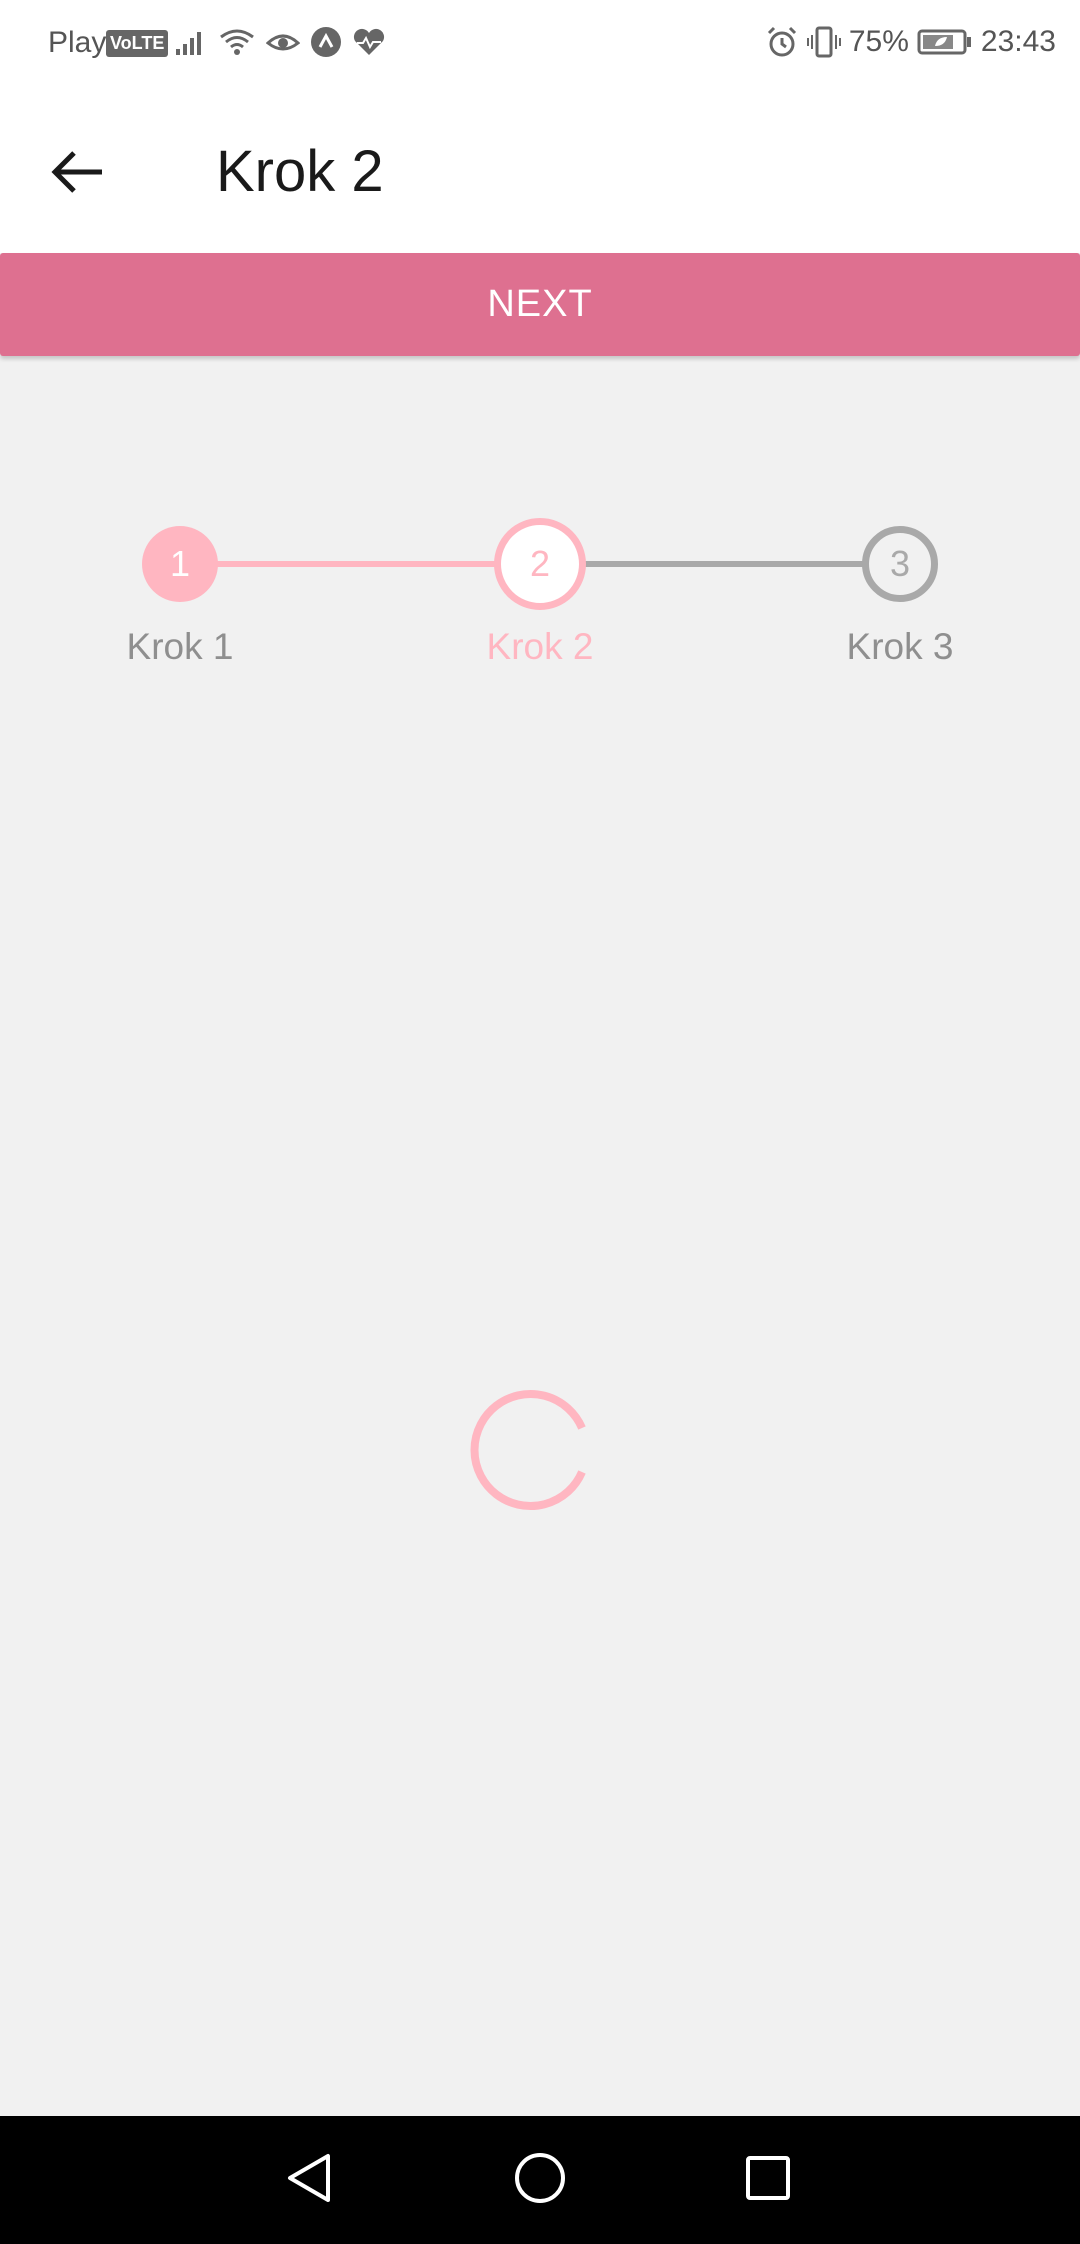 The width and height of the screenshot is (1080, 2244). I want to click on page-title: Krok 2, so click(300, 171).